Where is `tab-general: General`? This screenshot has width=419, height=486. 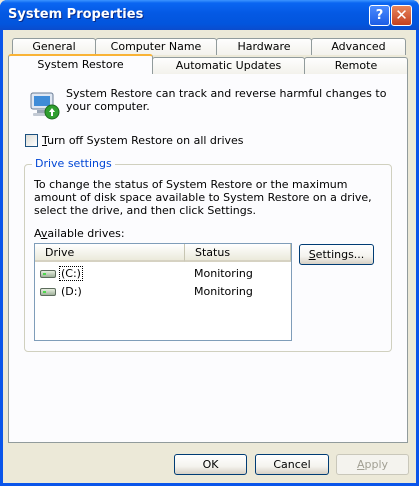 tab-general: General is located at coordinates (54, 46).